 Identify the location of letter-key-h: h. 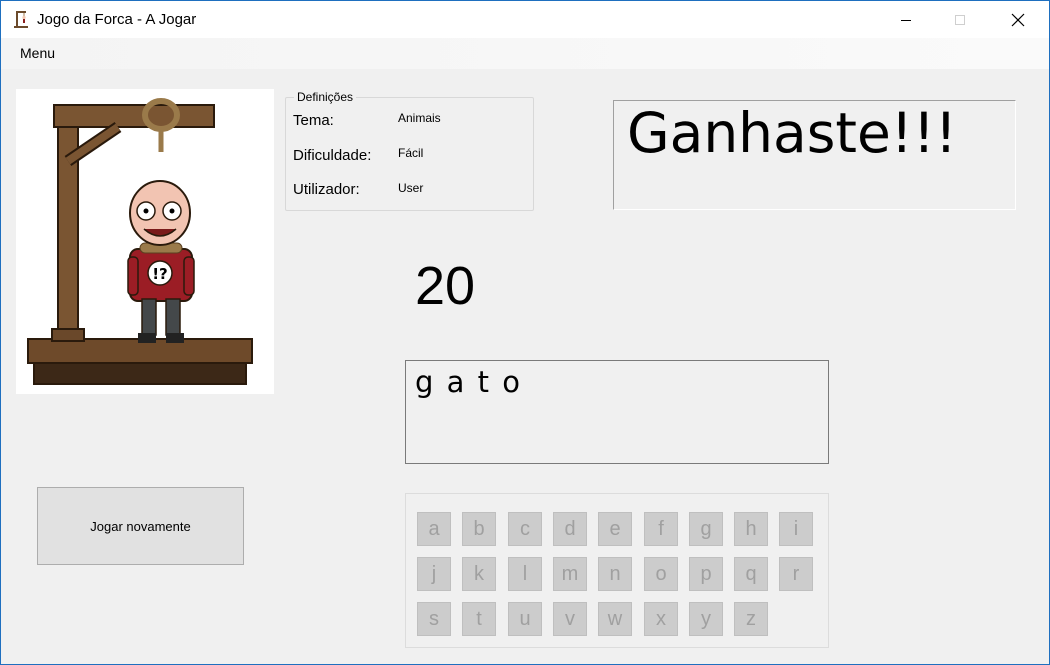
(751, 529).